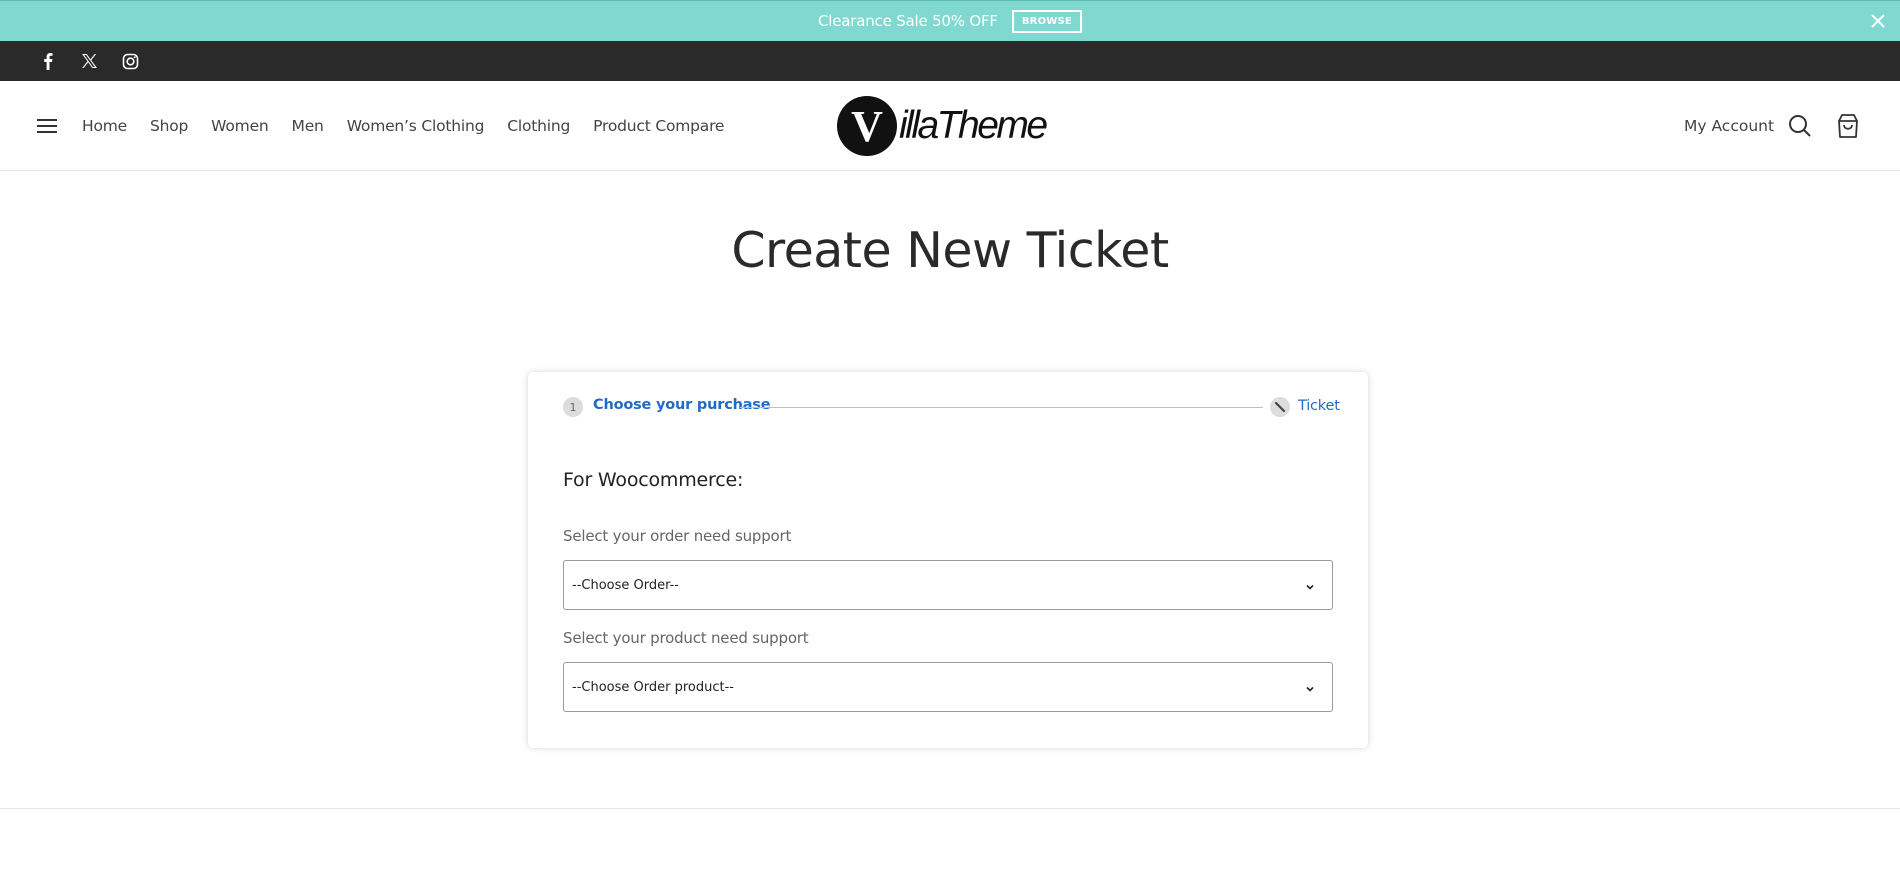 Image resolution: width=1900 pixels, height=890 pixels. Describe the element at coordinates (686, 638) in the screenshot. I see `product-select-label: Select your product need support` at that location.